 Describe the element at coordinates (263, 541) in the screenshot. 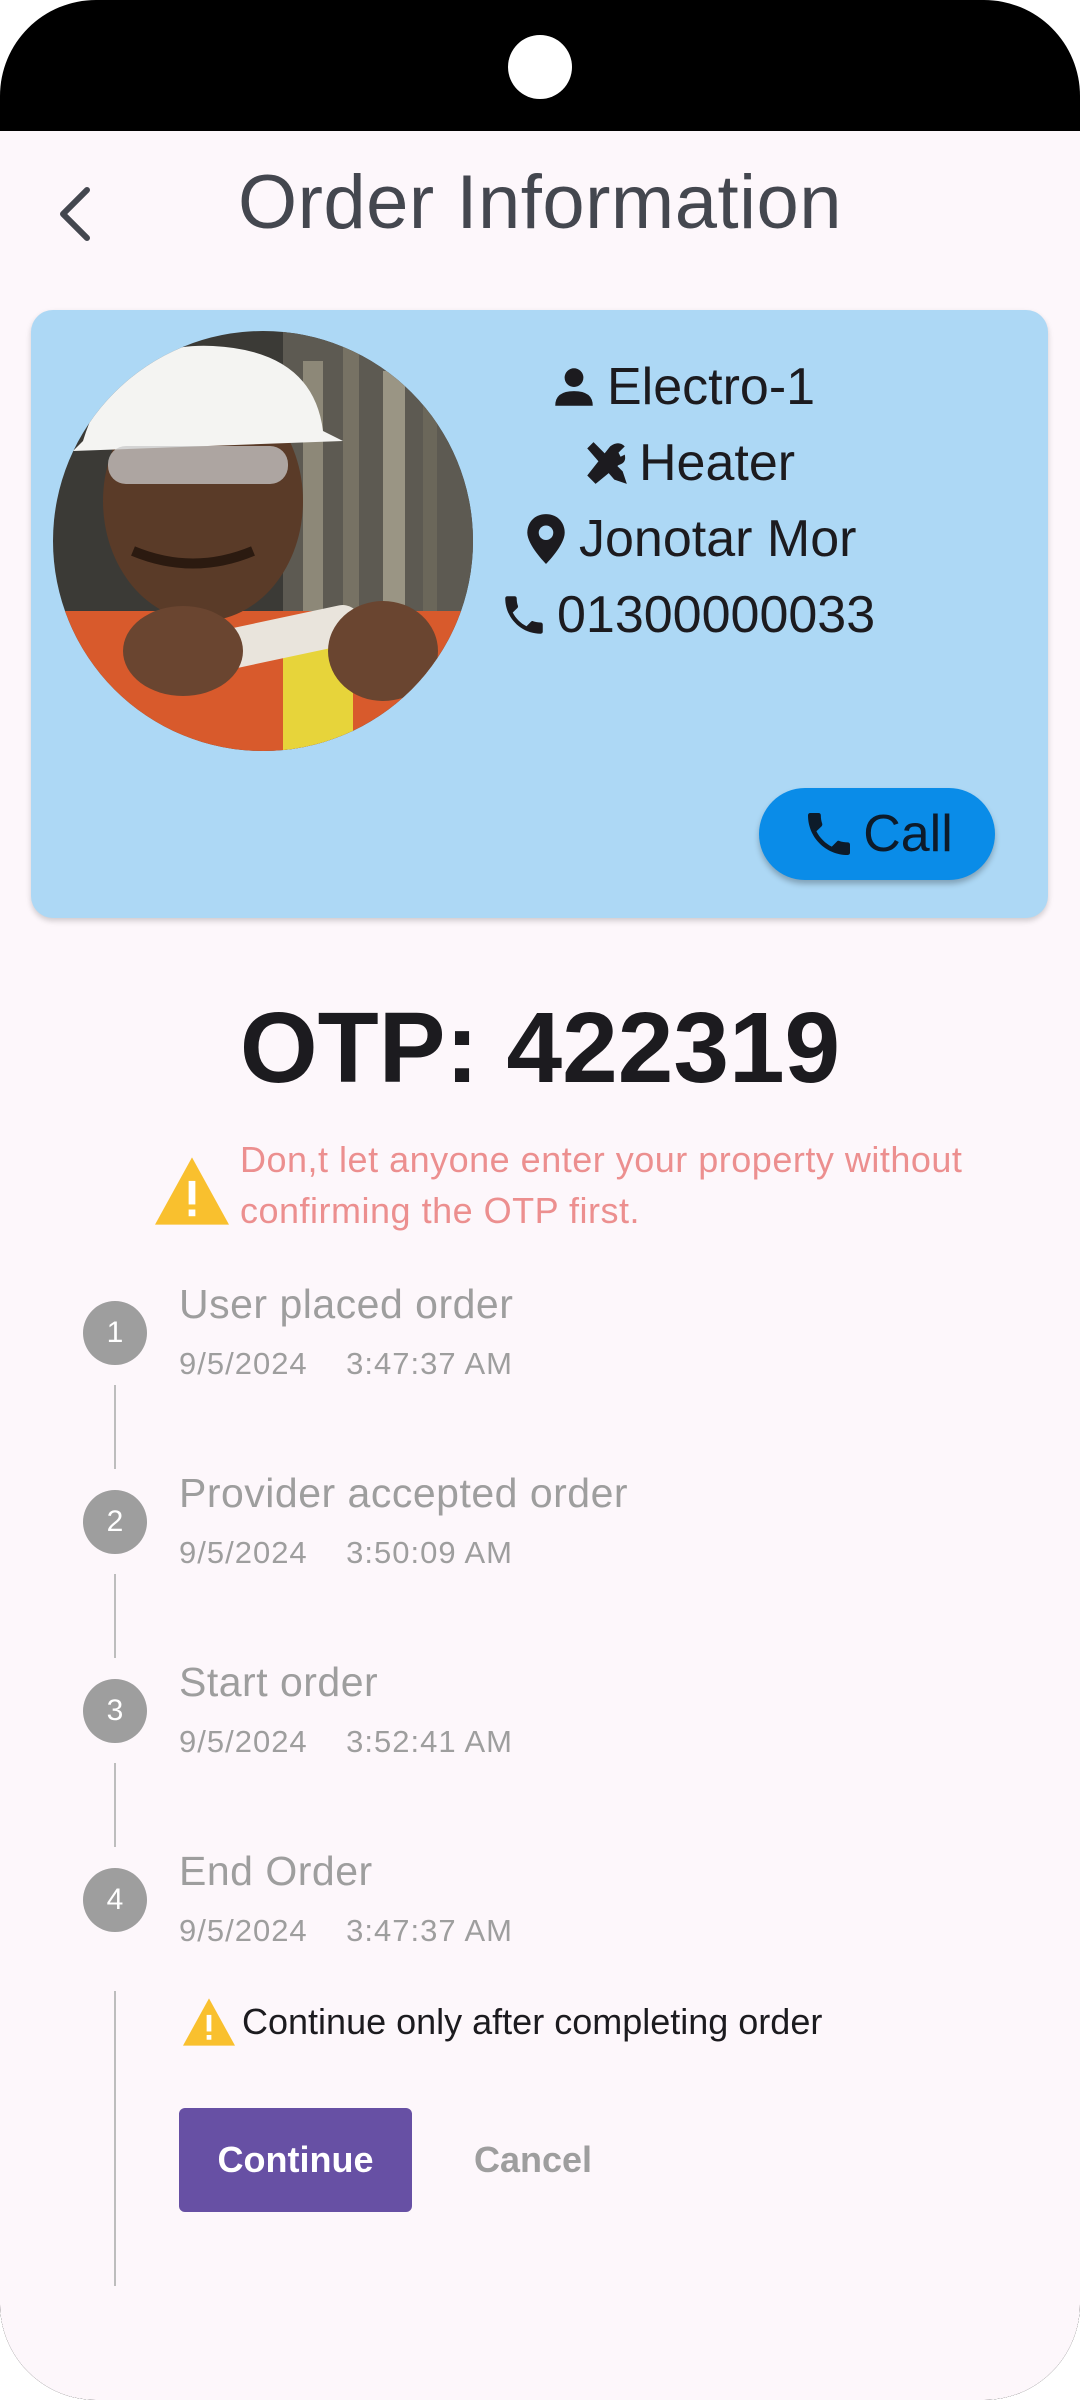

I see `provider-photo` at that location.